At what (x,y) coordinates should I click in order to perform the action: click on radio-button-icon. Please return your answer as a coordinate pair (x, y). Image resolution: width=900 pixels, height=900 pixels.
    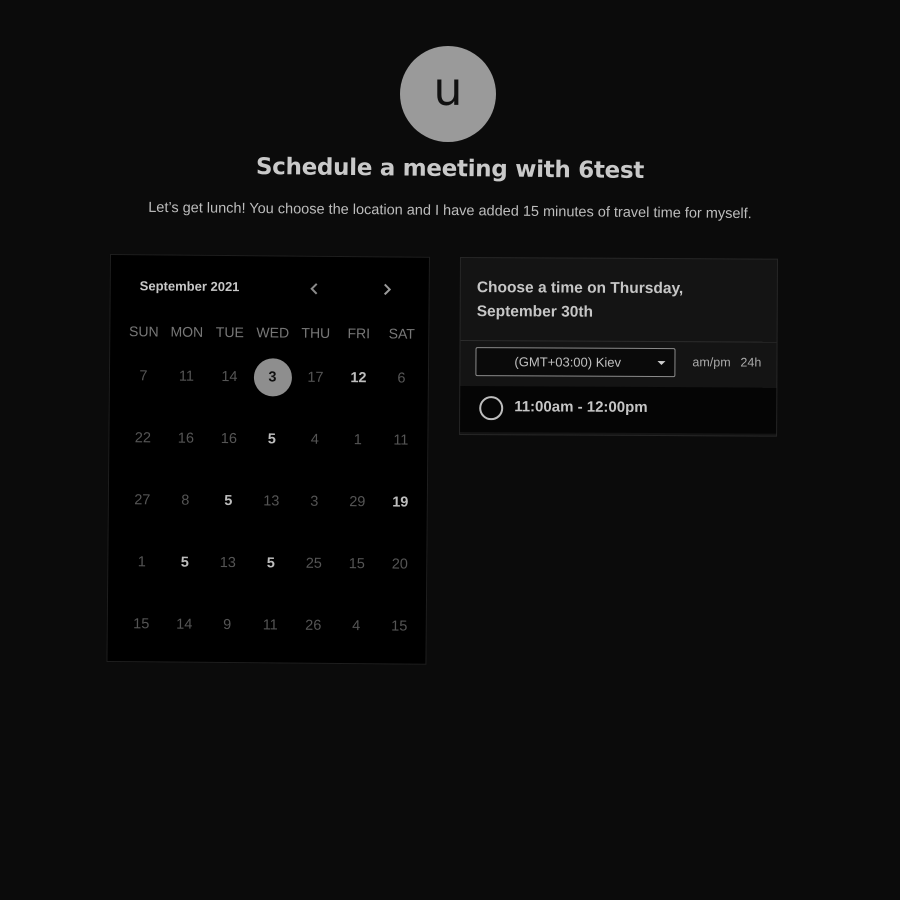
    Looking at the image, I should click on (491, 408).